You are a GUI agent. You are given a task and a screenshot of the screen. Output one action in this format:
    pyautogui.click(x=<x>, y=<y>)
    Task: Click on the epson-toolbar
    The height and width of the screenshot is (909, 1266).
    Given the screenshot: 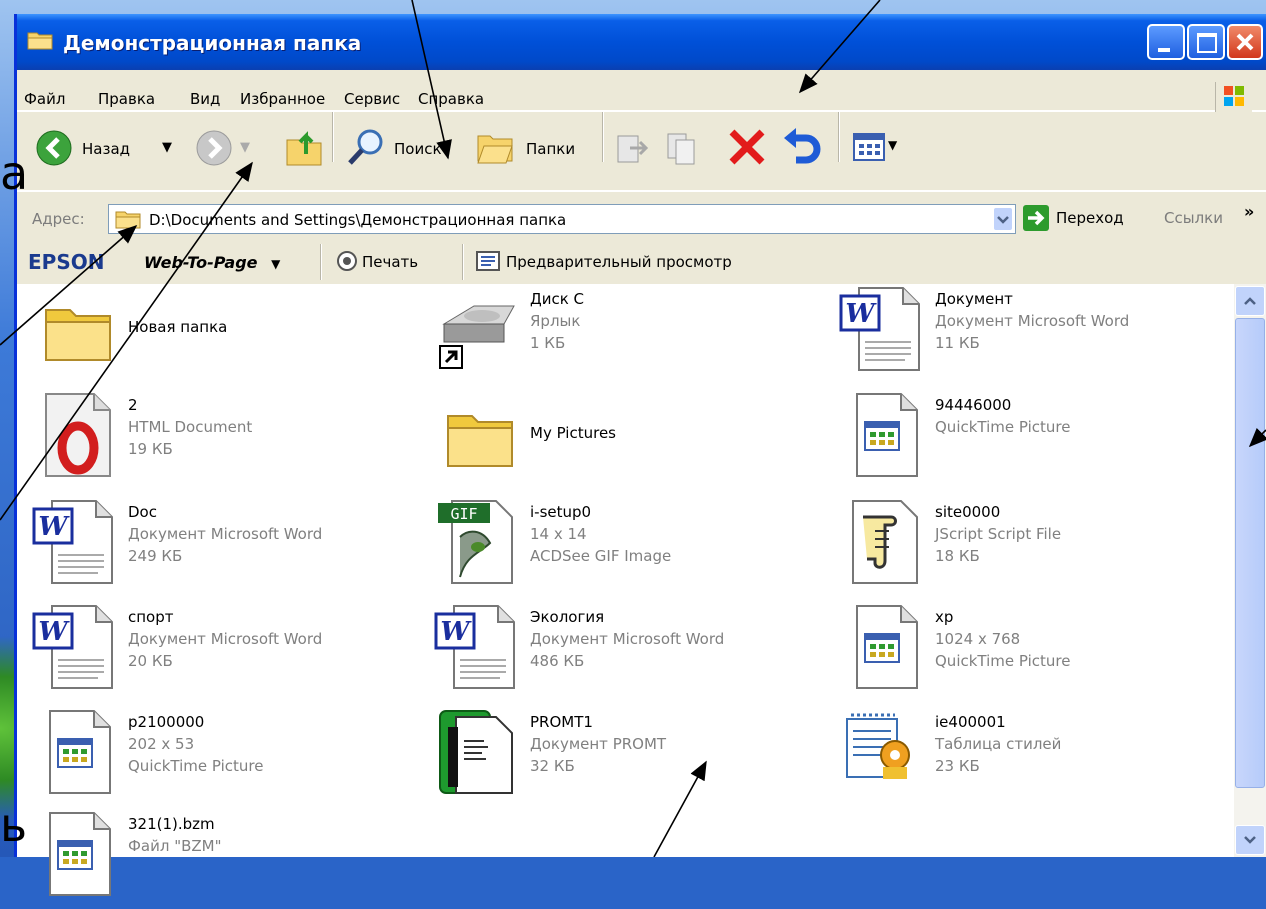 What is the action you would take?
    pyautogui.click(x=641, y=263)
    